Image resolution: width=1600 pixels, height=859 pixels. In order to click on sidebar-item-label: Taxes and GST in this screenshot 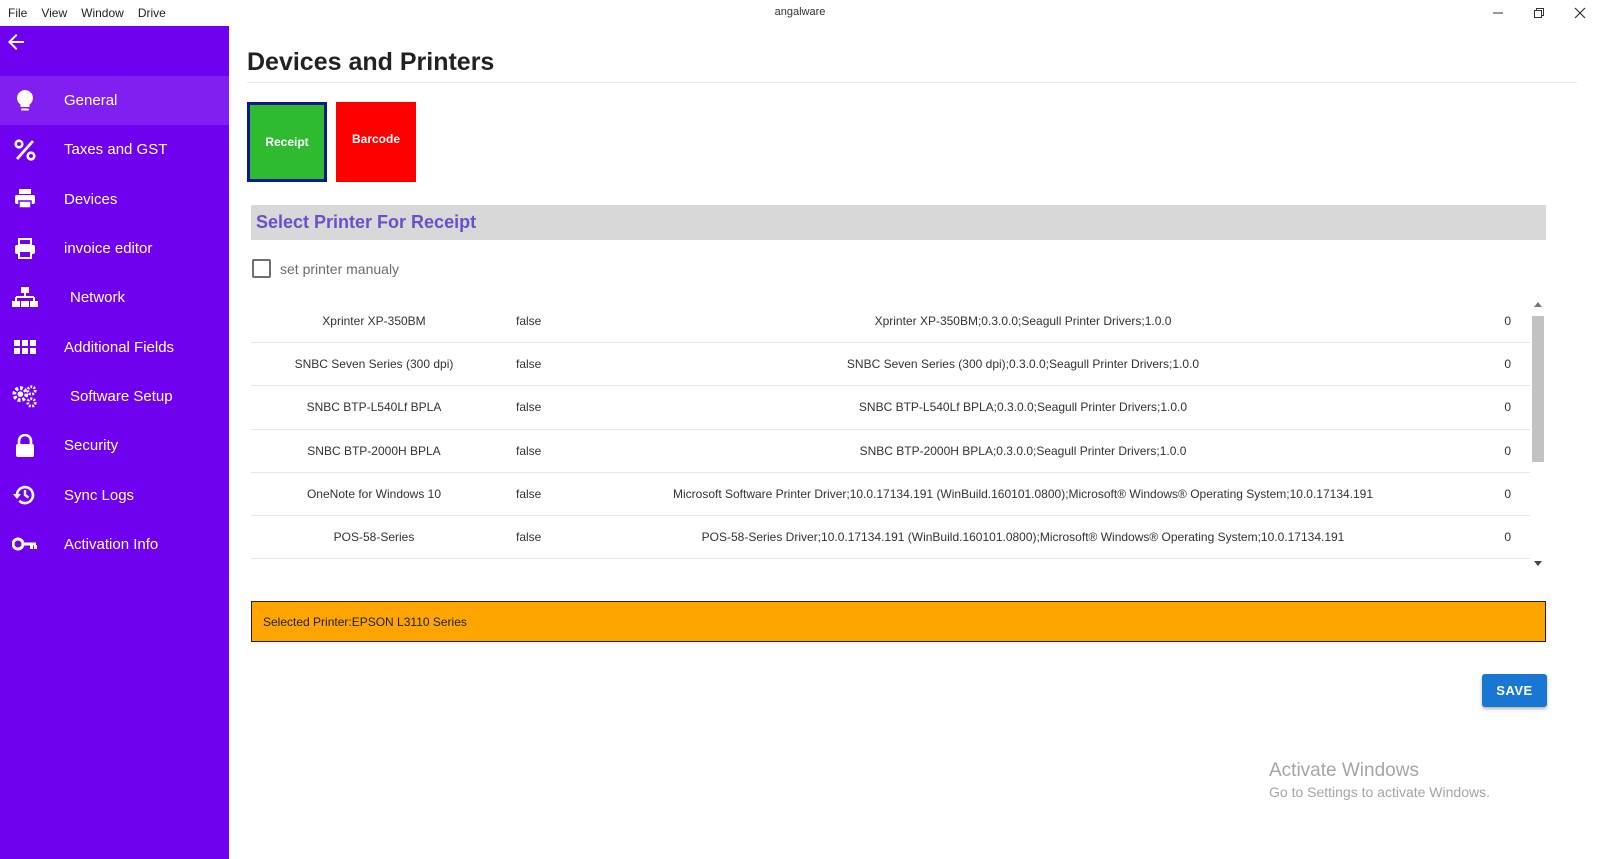, I will do `click(116, 150)`.